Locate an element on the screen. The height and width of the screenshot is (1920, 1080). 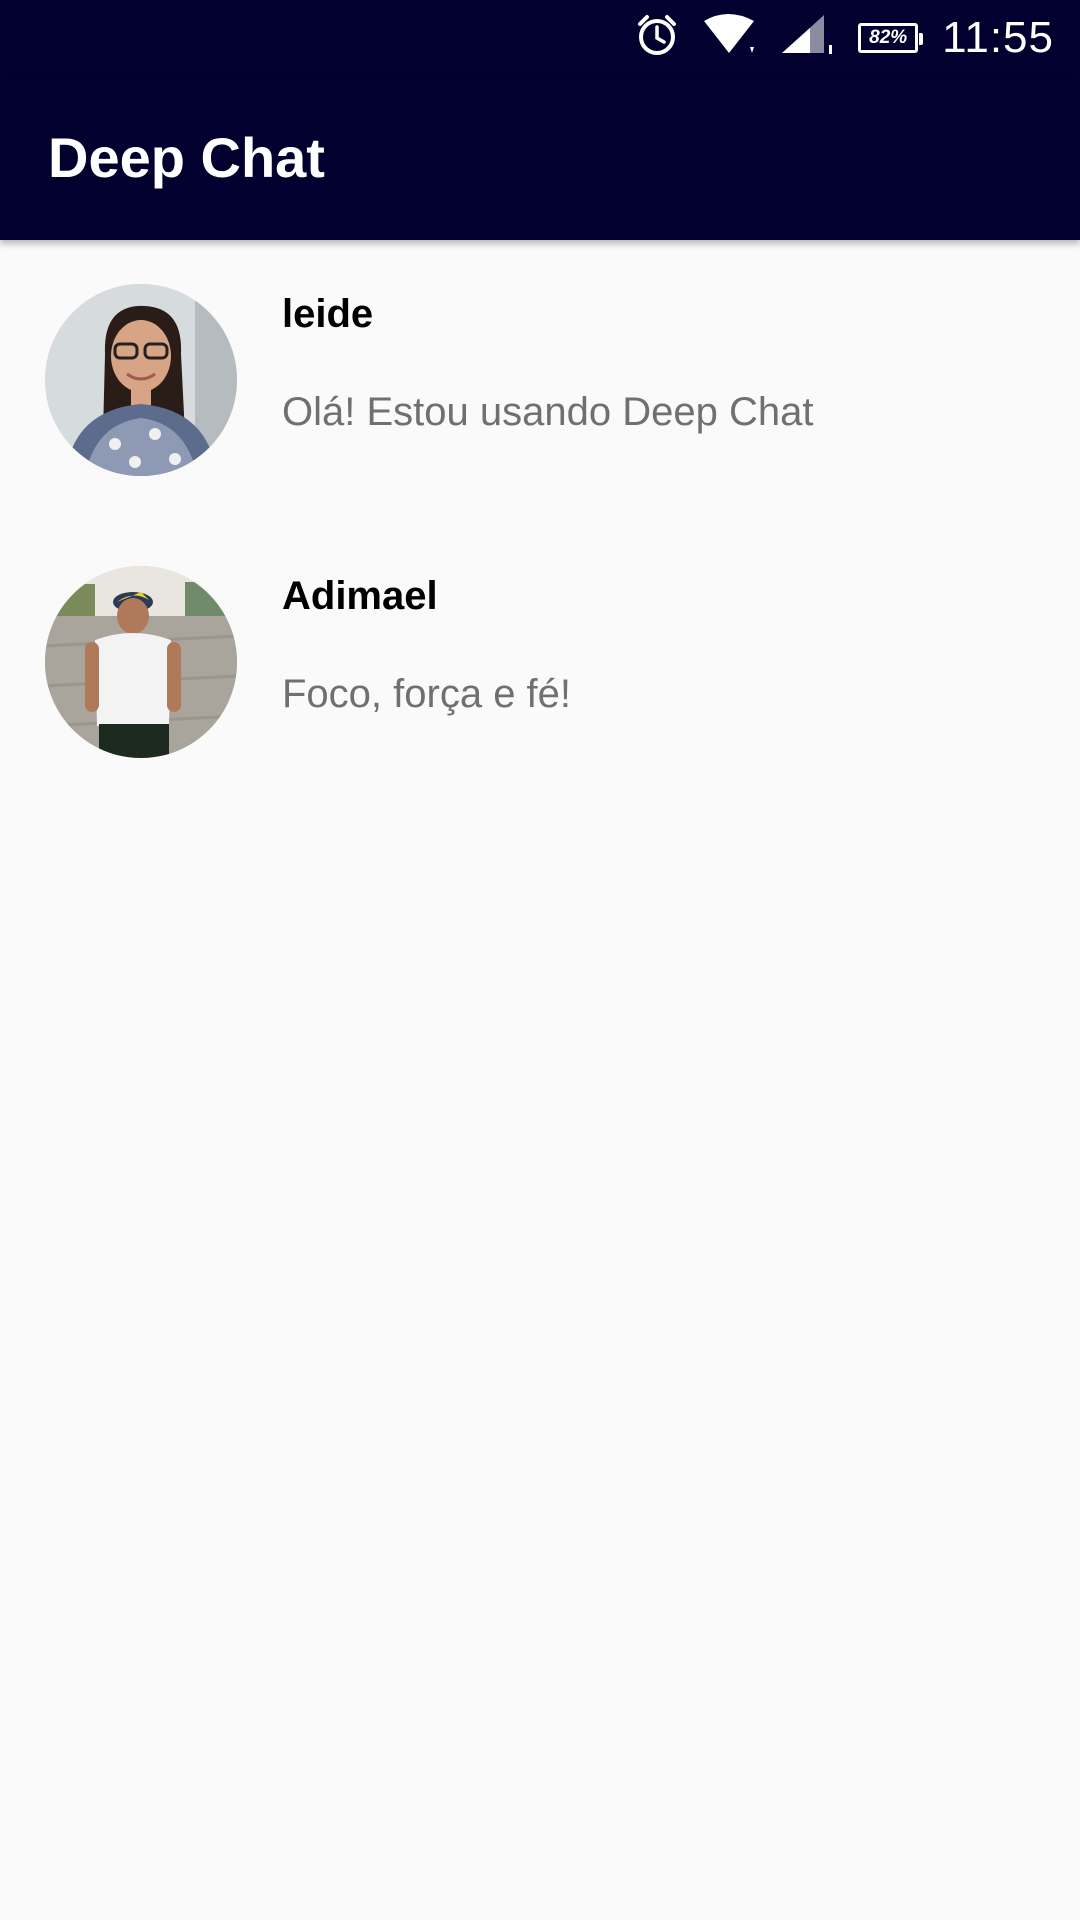
contact-name: Adimael is located at coordinates (360, 596).